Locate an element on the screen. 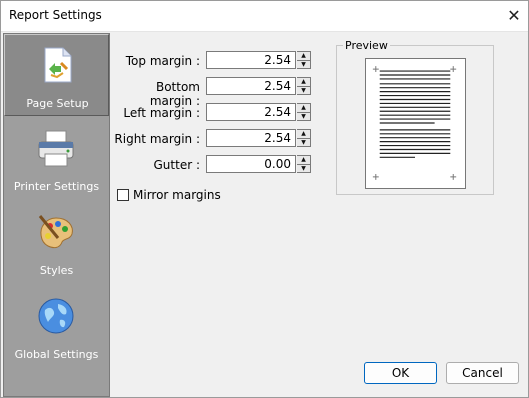 The image size is (529, 398). top-margin-stepper: 2.54 ▲ ▼ is located at coordinates (259, 61).